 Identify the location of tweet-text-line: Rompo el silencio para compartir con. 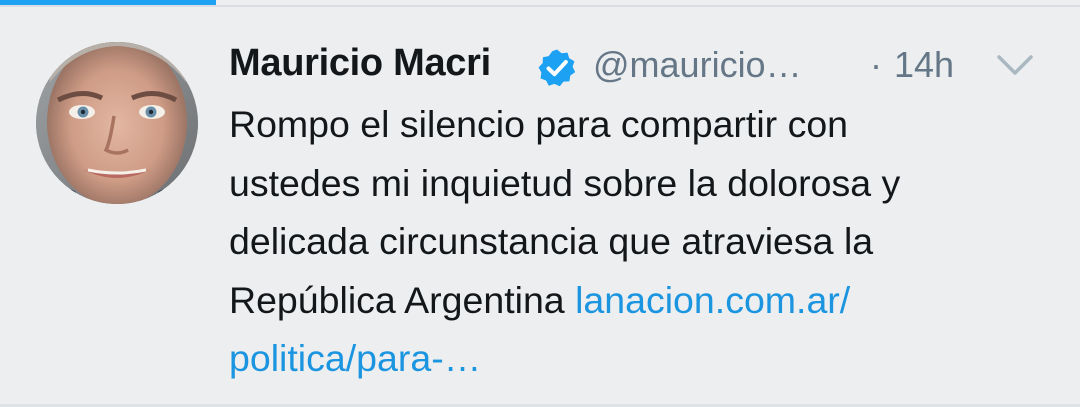
(539, 124).